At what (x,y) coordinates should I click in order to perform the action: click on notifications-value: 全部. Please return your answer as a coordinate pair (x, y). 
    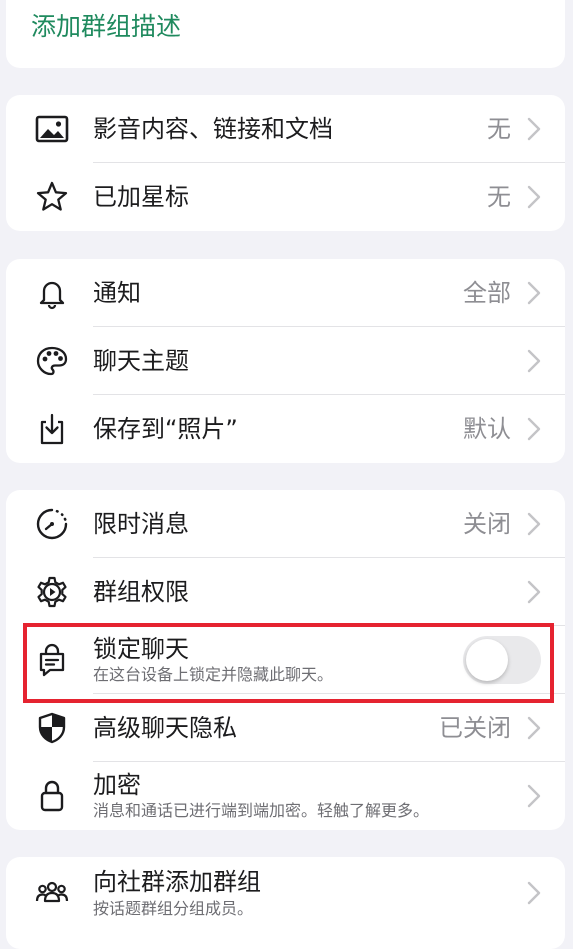
    Looking at the image, I should click on (487, 293).